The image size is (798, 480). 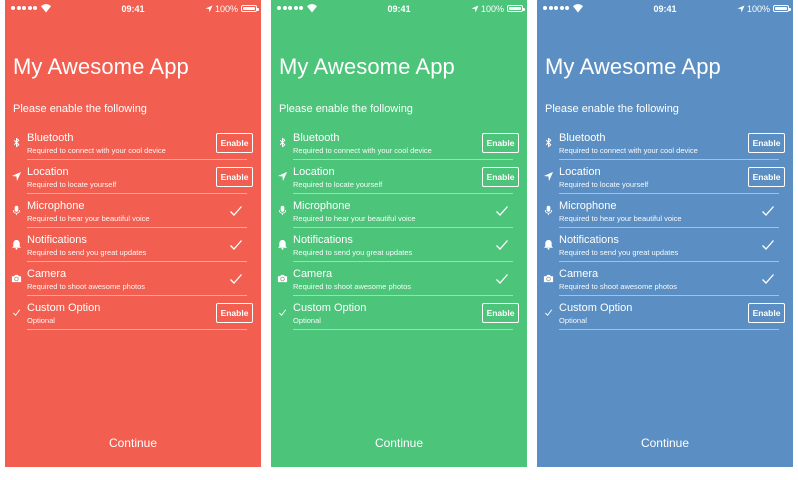 I want to click on bell-icon, so click(x=282, y=244).